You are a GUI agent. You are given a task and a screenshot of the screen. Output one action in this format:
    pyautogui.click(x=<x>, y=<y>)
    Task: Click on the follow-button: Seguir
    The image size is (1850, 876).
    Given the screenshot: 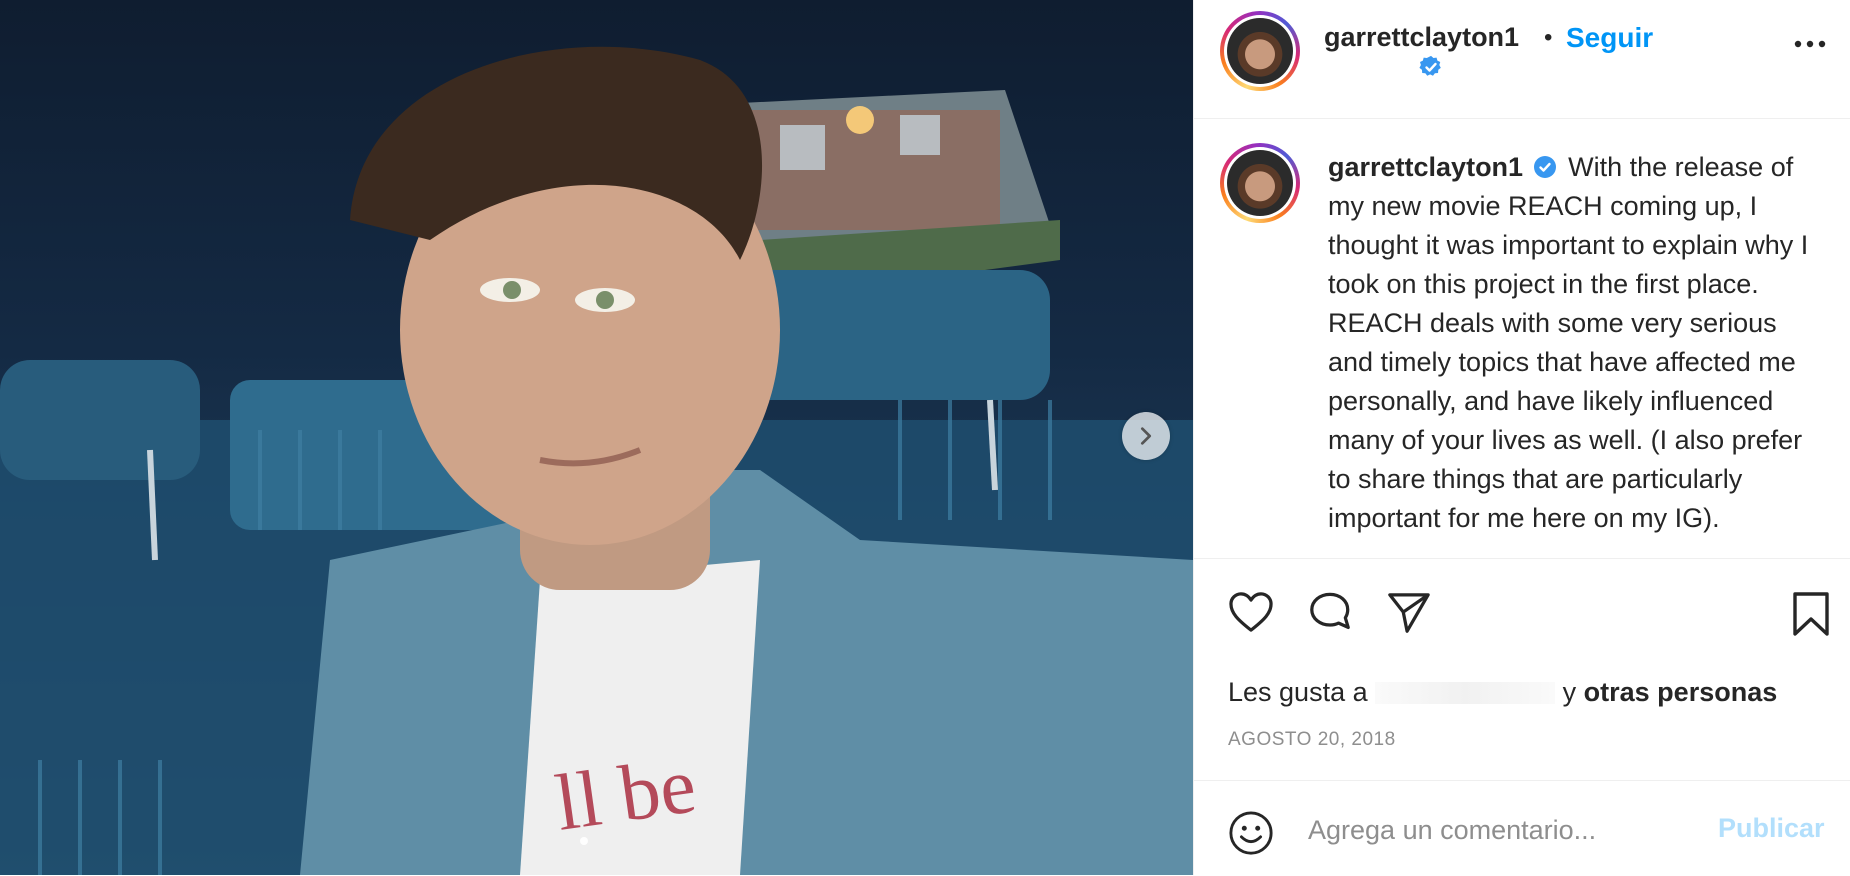 What is the action you would take?
    pyautogui.click(x=1609, y=38)
    